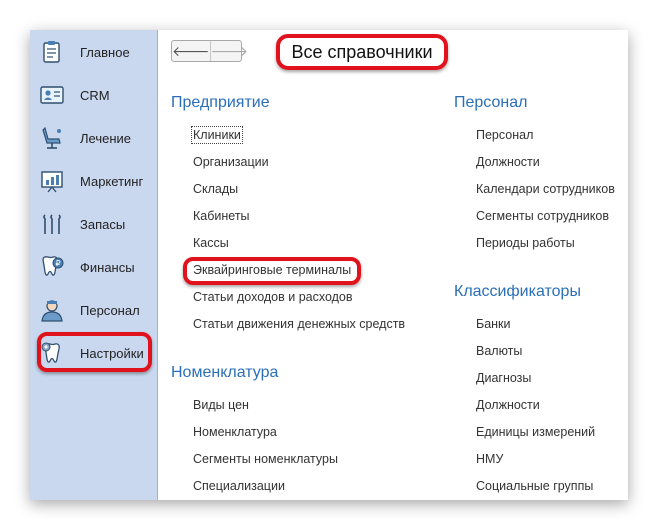 The image size is (660, 532). What do you see at coordinates (535, 432) in the screenshot?
I see `link-units-of-measure: Единицы измерений` at bounding box center [535, 432].